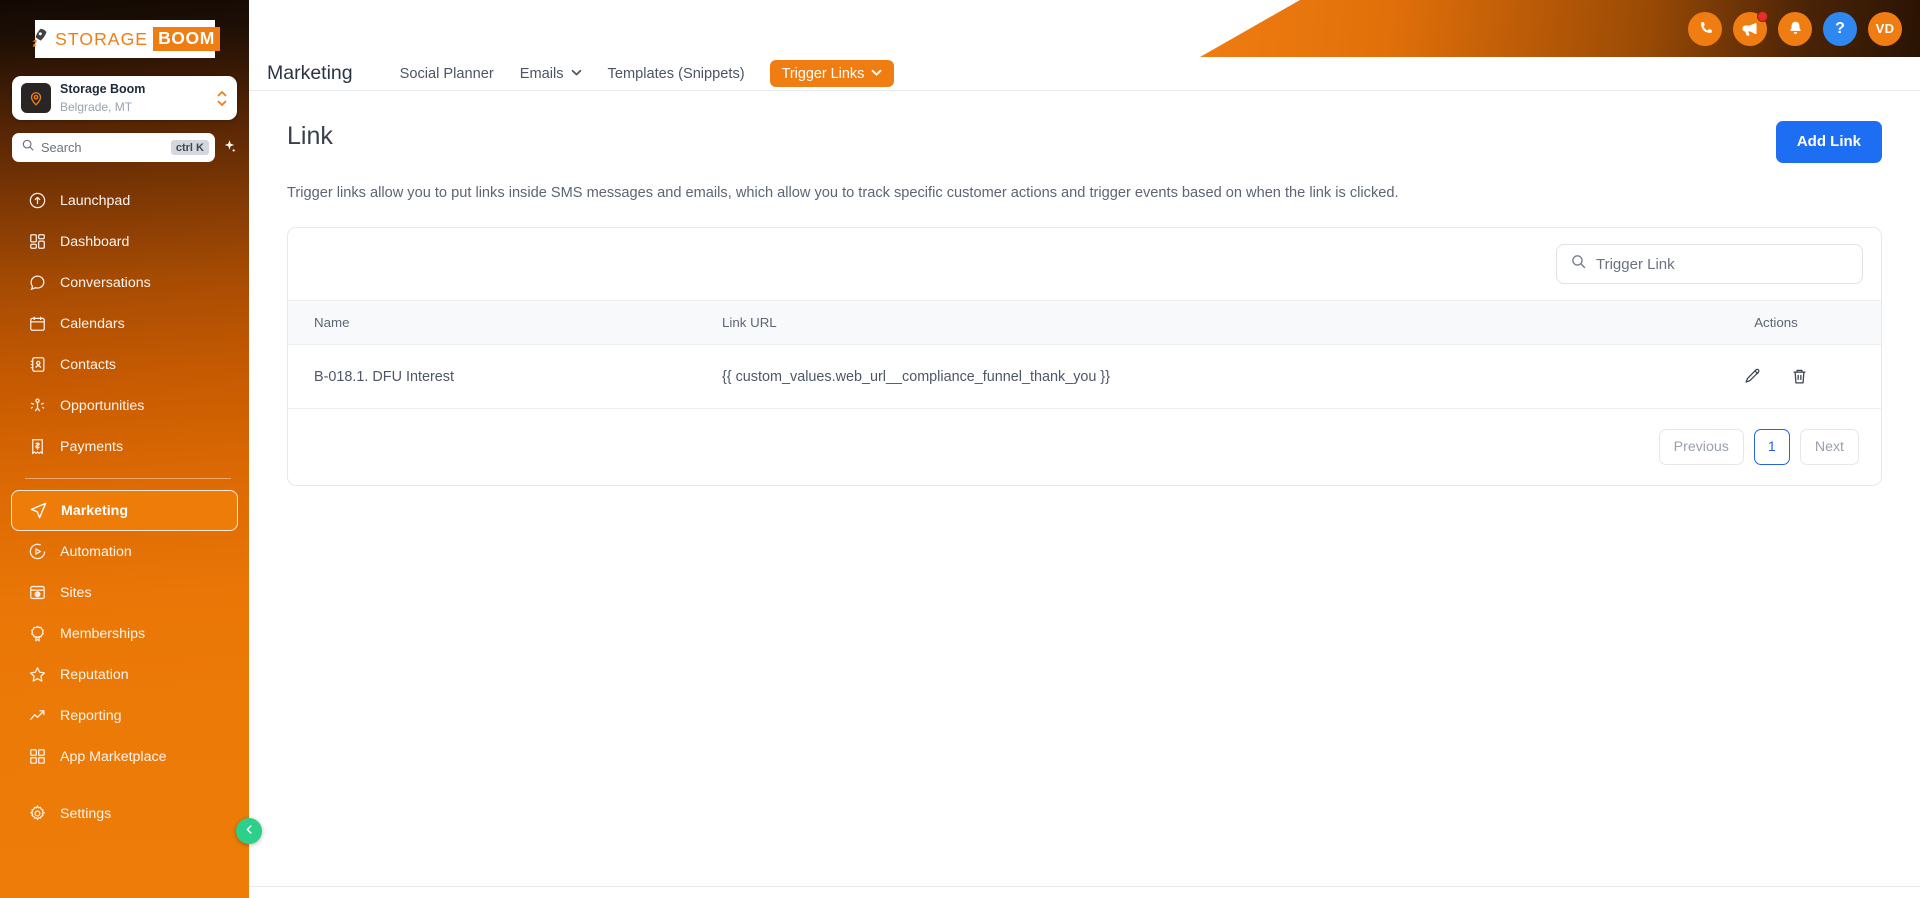  What do you see at coordinates (40, 39) in the screenshot?
I see `rocket-icon` at bounding box center [40, 39].